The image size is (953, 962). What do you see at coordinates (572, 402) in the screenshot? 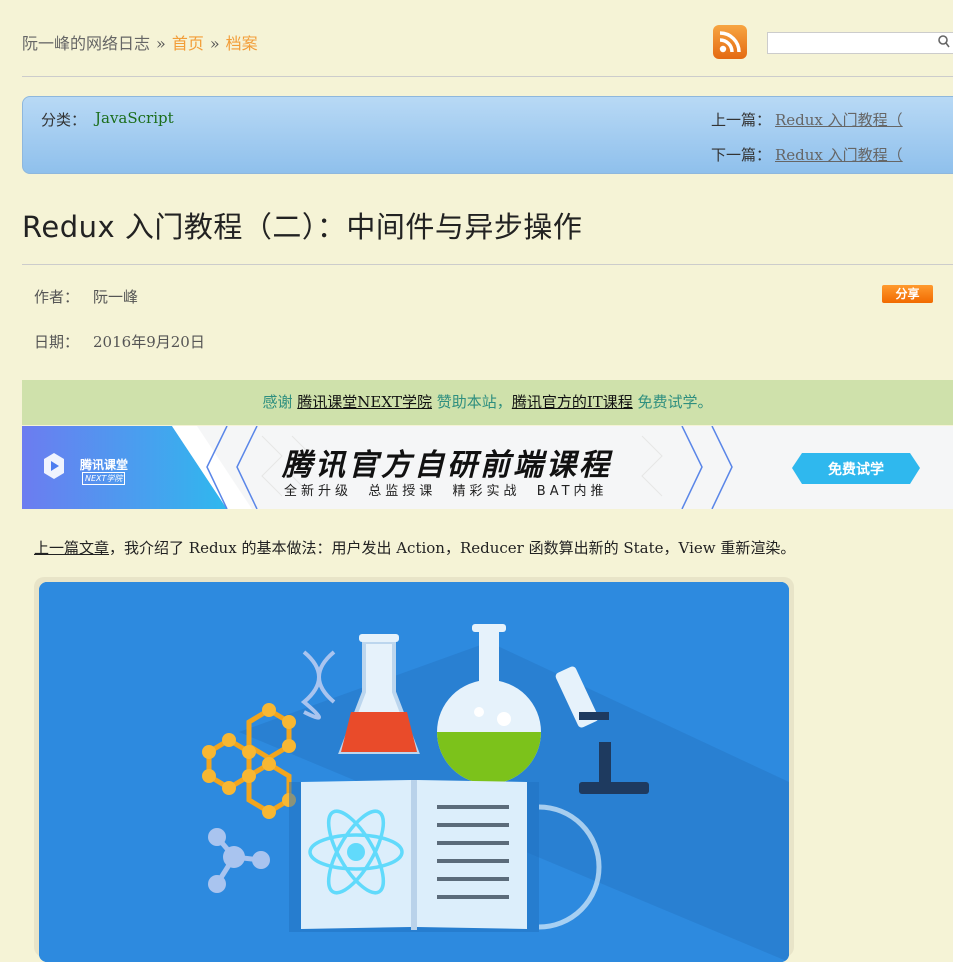
I see `course-link: 腾讯官方的IT课程` at bounding box center [572, 402].